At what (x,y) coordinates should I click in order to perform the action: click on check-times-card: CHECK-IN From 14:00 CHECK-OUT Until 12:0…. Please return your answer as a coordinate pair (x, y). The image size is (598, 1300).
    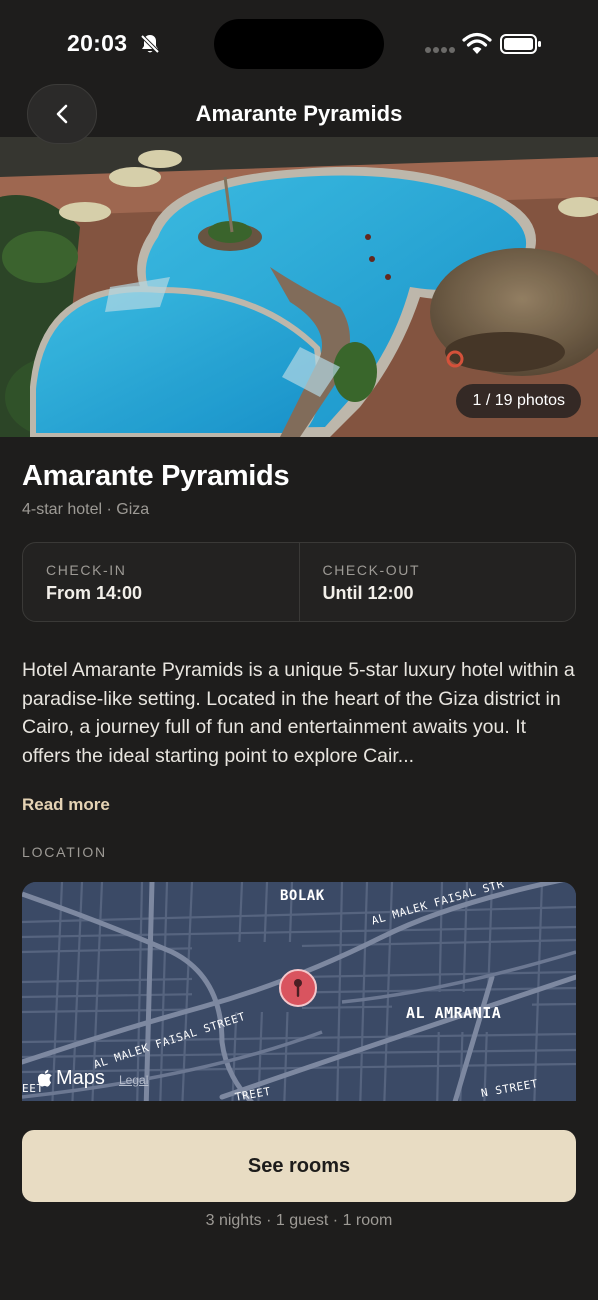
    Looking at the image, I should click on (299, 582).